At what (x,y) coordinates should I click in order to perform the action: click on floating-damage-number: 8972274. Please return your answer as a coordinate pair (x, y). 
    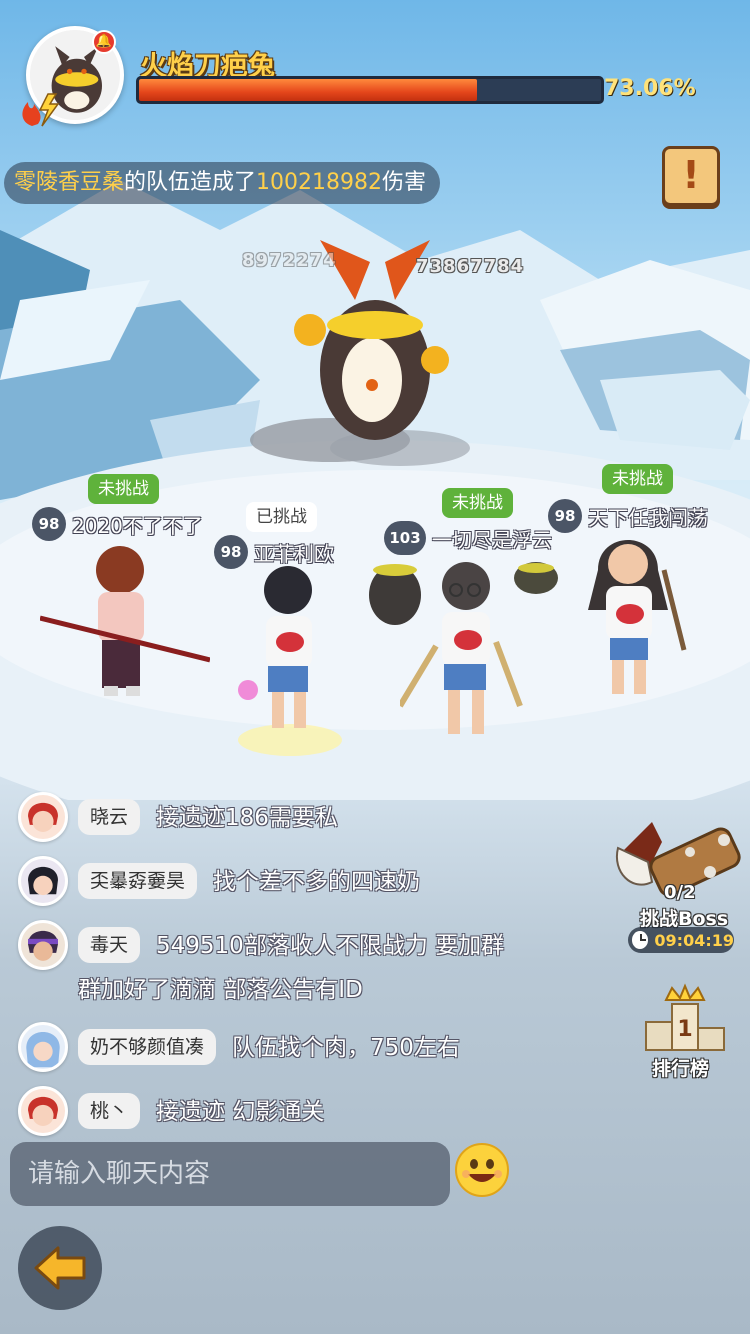
    Looking at the image, I should click on (289, 260).